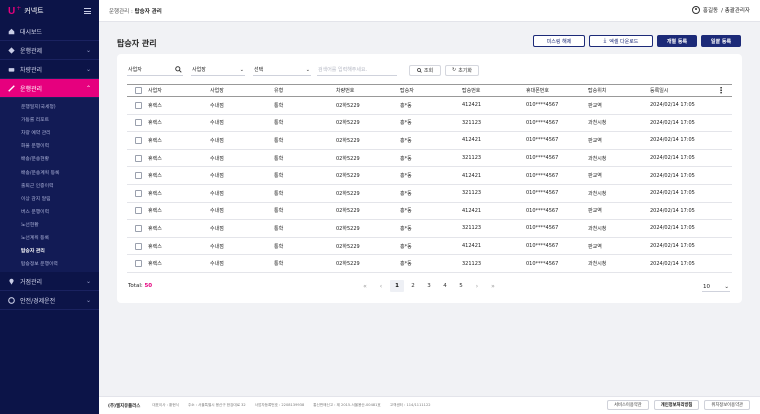 The height and width of the screenshot is (414, 760). I want to click on column-header: 차량번호, so click(368, 90).